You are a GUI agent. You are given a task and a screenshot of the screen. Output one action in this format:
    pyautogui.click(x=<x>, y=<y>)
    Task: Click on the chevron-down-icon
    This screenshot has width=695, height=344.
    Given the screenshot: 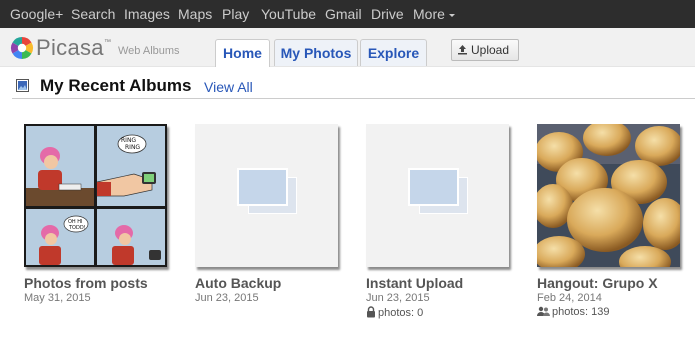 What is the action you would take?
    pyautogui.click(x=451, y=15)
    